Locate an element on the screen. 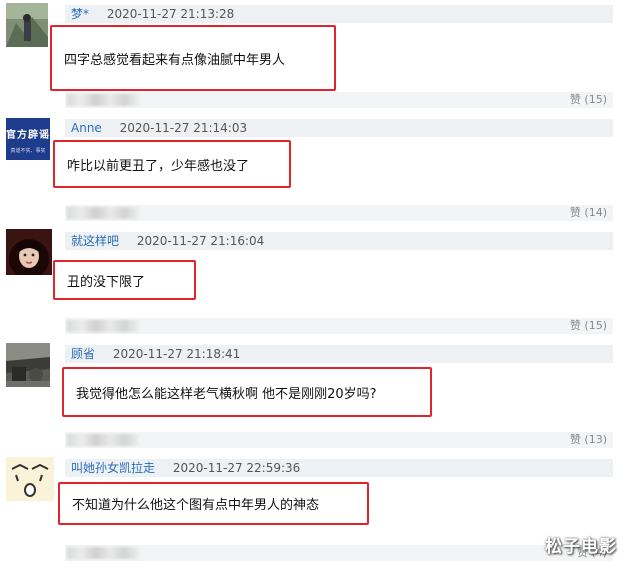 This screenshot has width=633, height=568. comment-footer: 赞 (13) is located at coordinates (339, 440).